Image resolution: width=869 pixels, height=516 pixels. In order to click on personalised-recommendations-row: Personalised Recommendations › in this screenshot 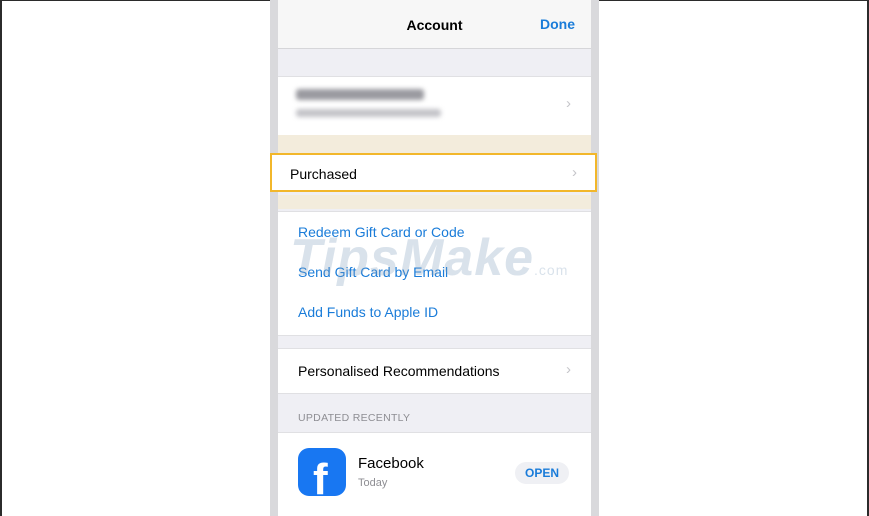, I will do `click(434, 371)`.